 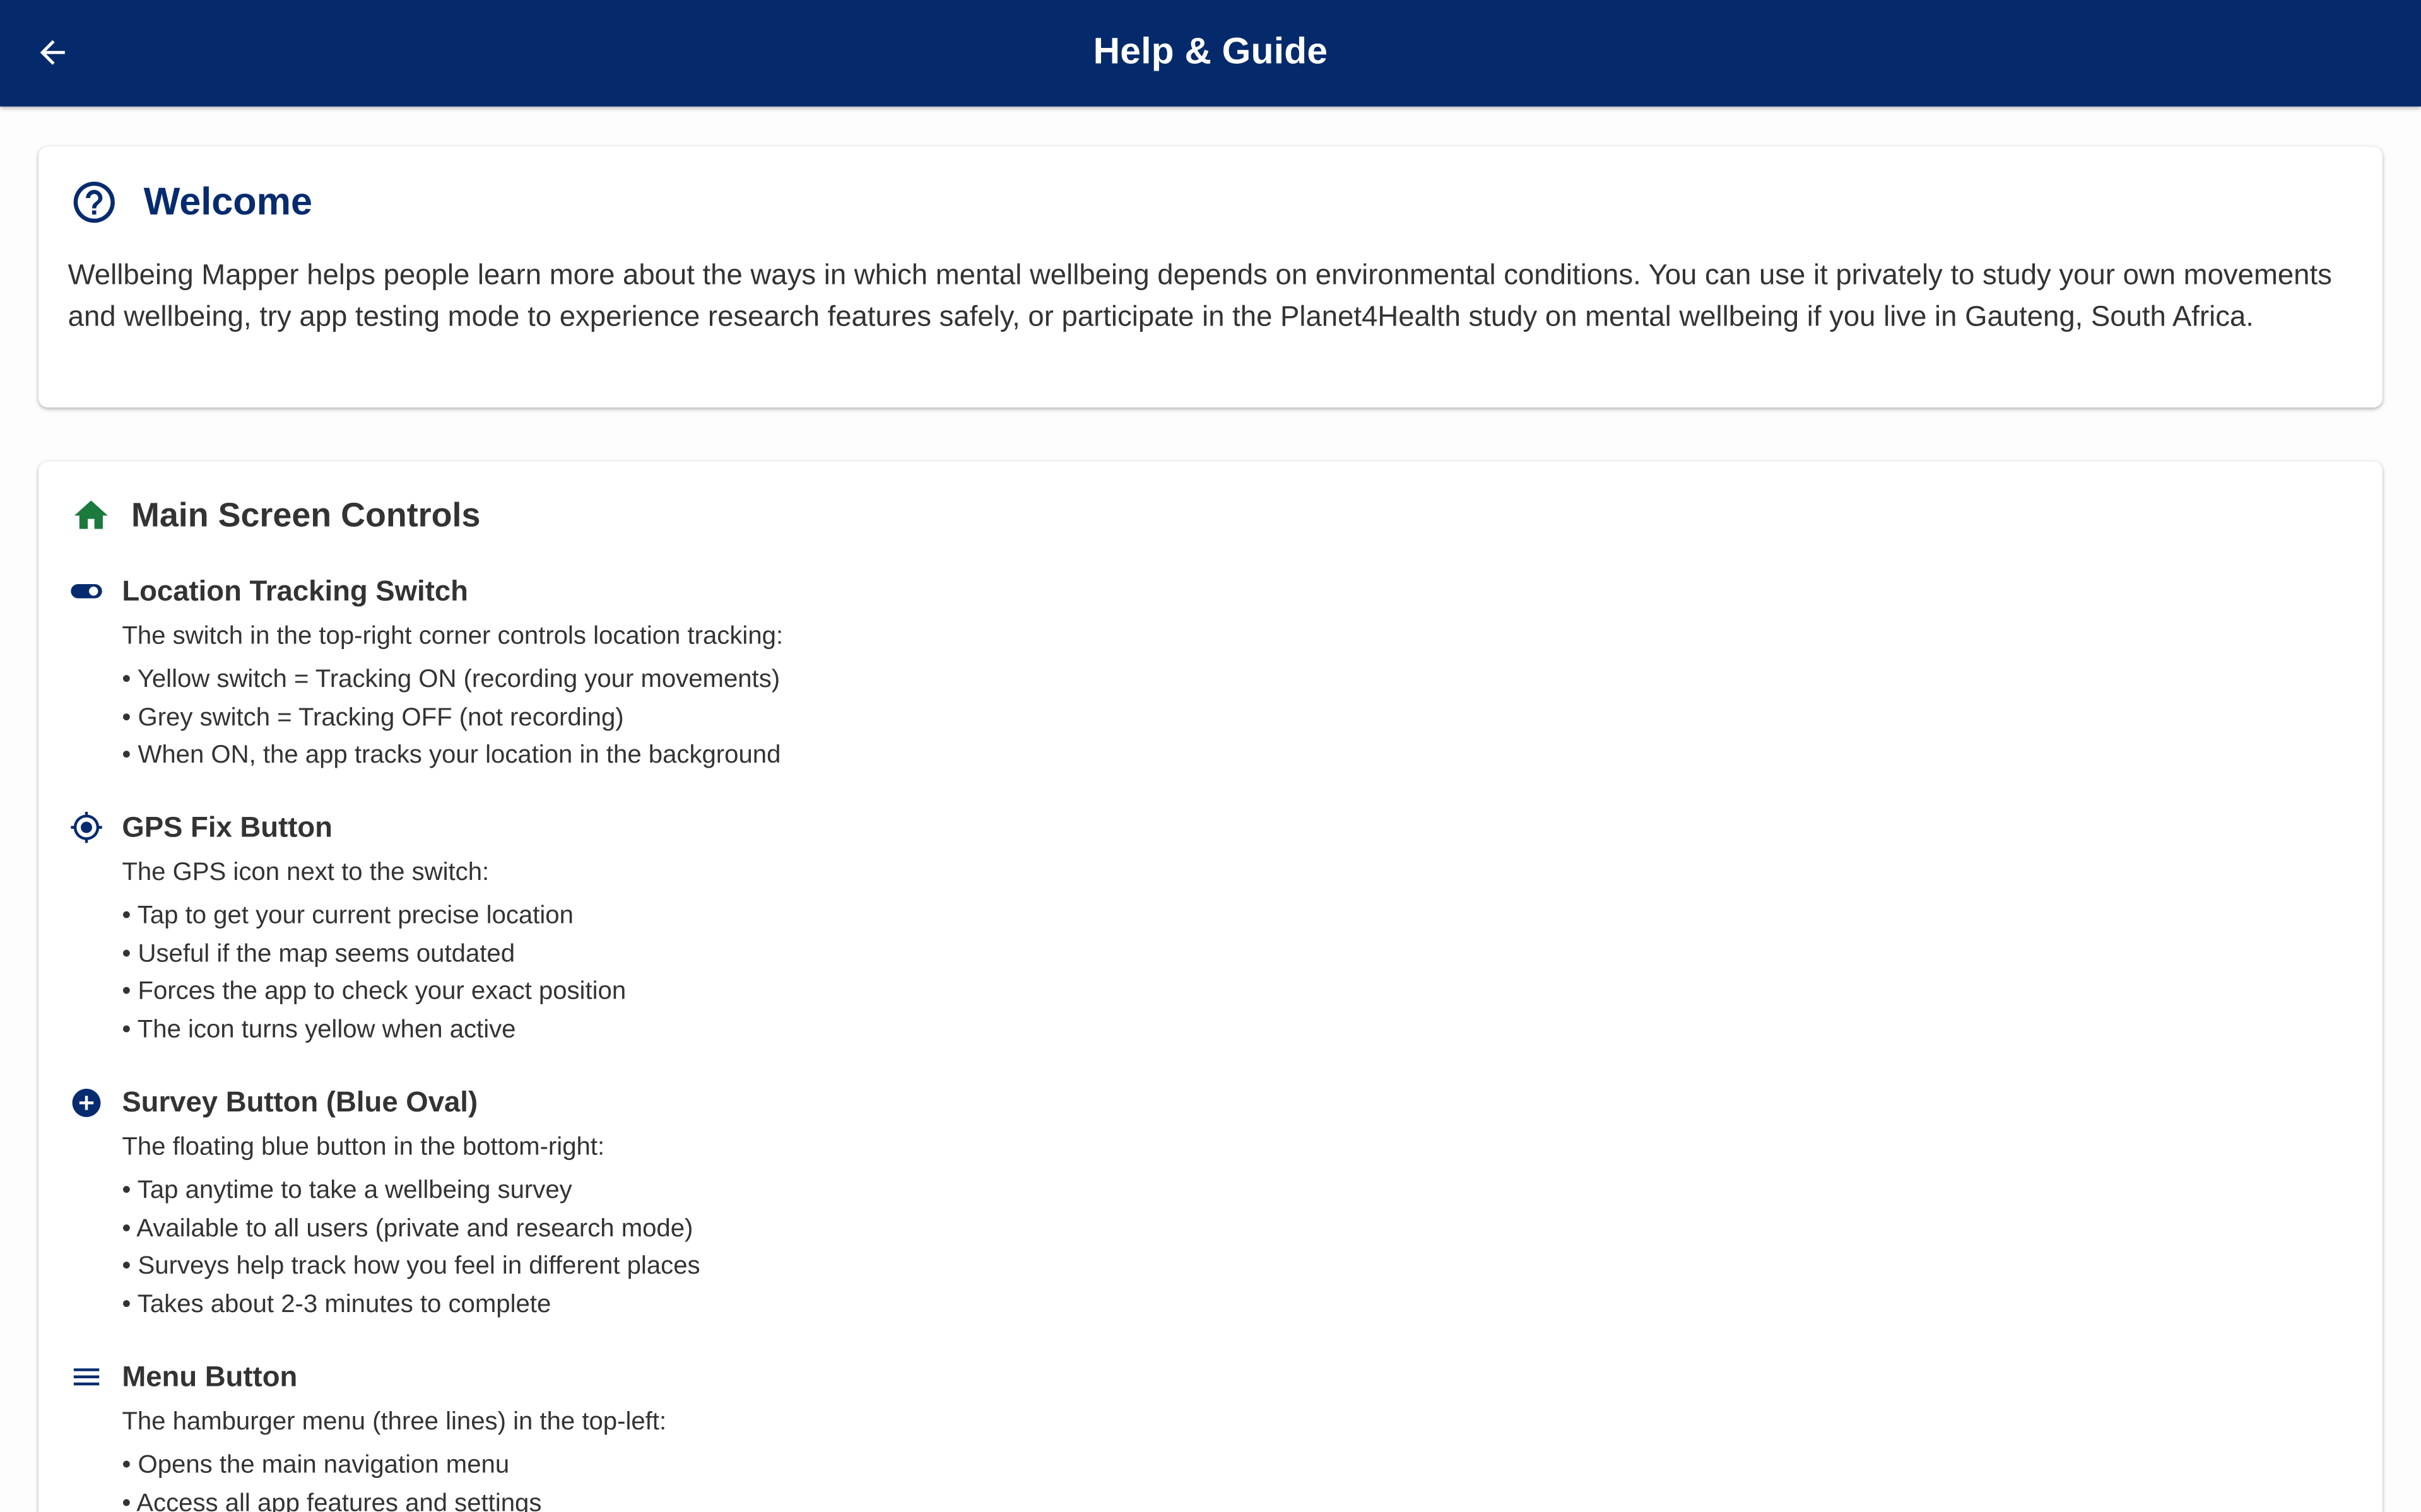 I want to click on help-item-title: Menu Button, so click(x=210, y=1376).